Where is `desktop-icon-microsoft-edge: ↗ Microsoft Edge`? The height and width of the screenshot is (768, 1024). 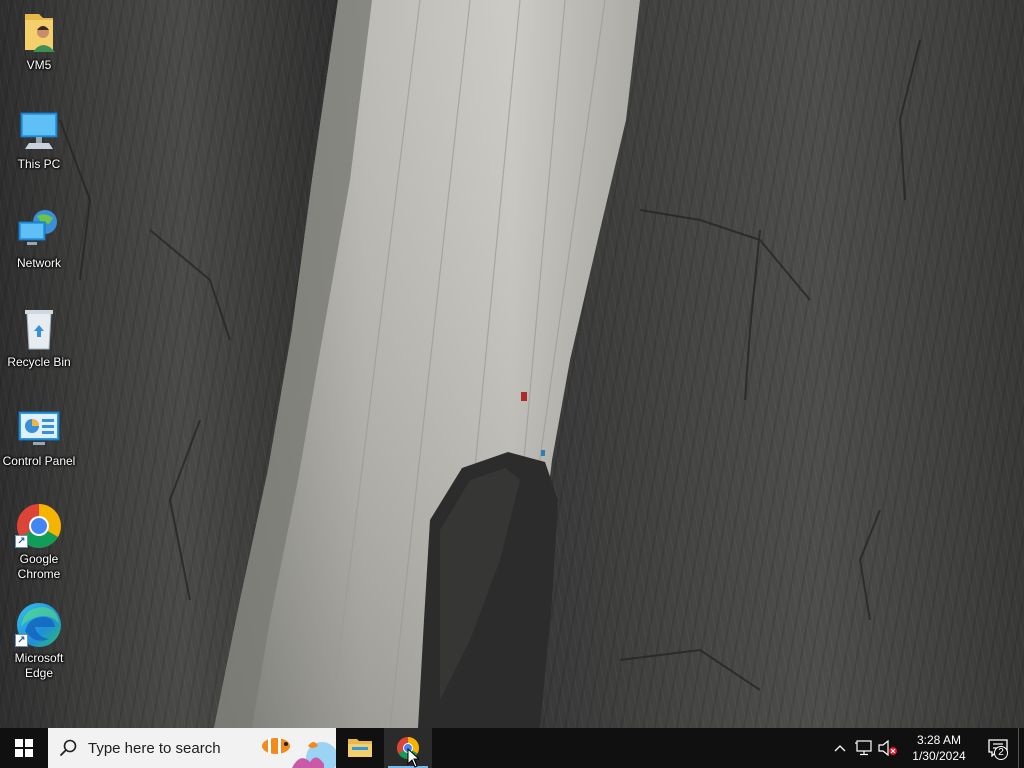
desktop-icon-microsoft-edge: ↗ Microsoft Edge is located at coordinates (39, 641).